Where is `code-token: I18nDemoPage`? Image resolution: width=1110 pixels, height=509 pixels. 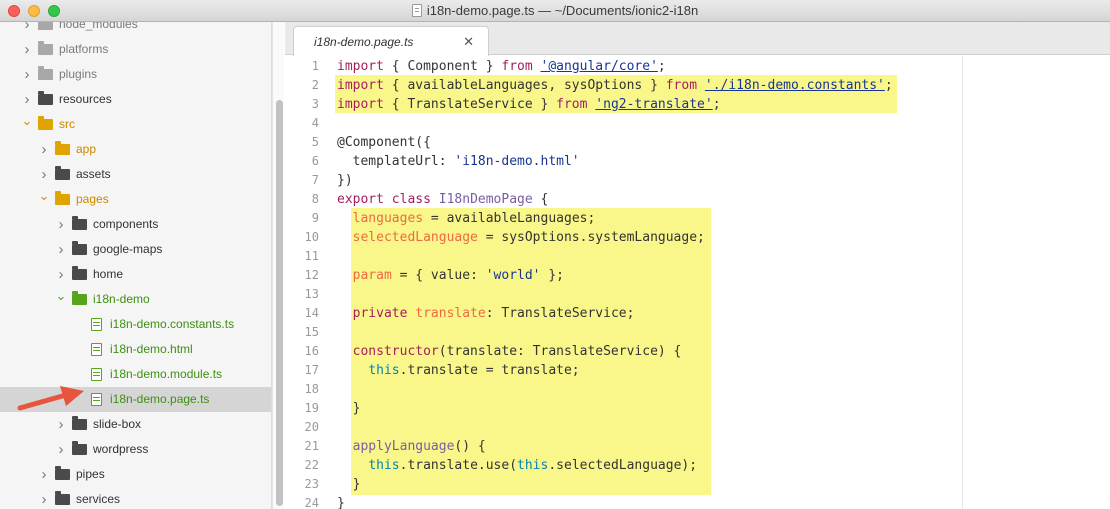 code-token: I18nDemoPage is located at coordinates (485, 199).